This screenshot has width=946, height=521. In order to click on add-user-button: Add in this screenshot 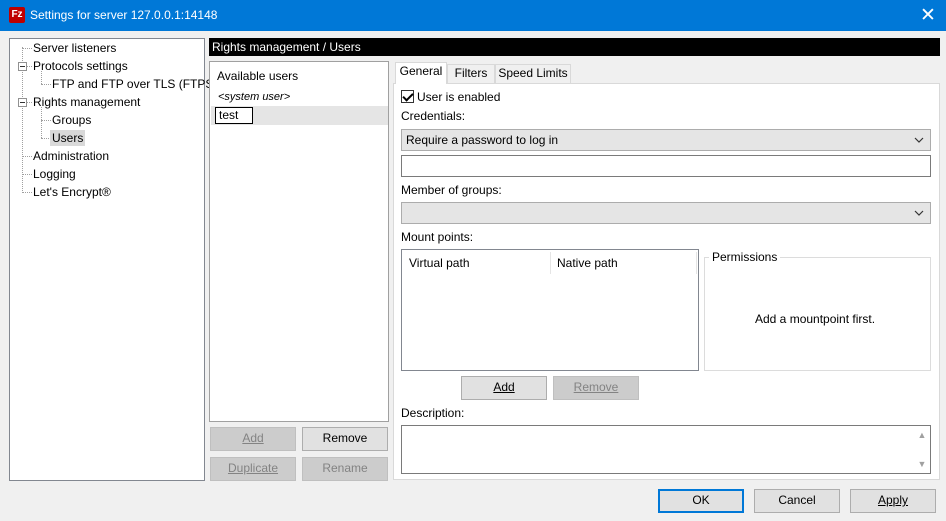, I will do `click(253, 439)`.